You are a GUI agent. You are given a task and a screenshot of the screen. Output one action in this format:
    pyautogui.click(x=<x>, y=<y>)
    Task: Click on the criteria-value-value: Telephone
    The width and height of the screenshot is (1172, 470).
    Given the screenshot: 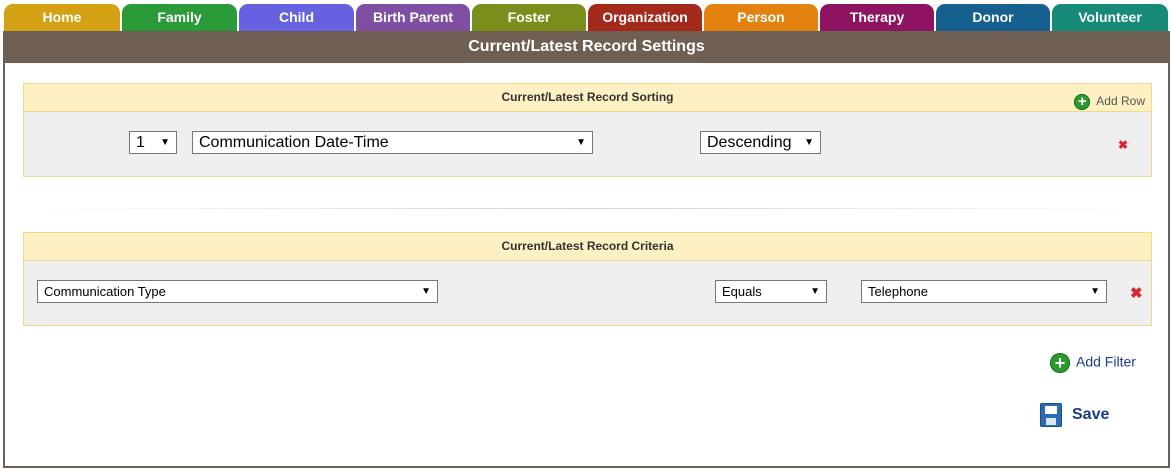 What is the action you would take?
    pyautogui.click(x=898, y=291)
    